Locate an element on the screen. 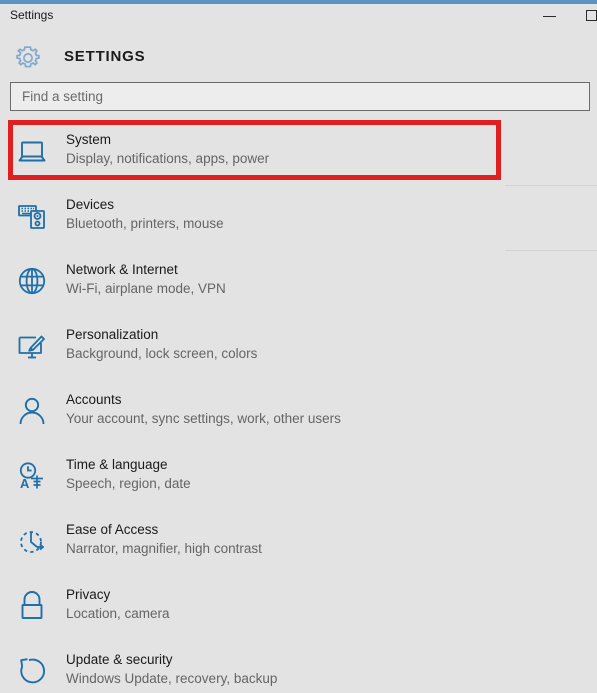  devices-icon is located at coordinates (32, 216).